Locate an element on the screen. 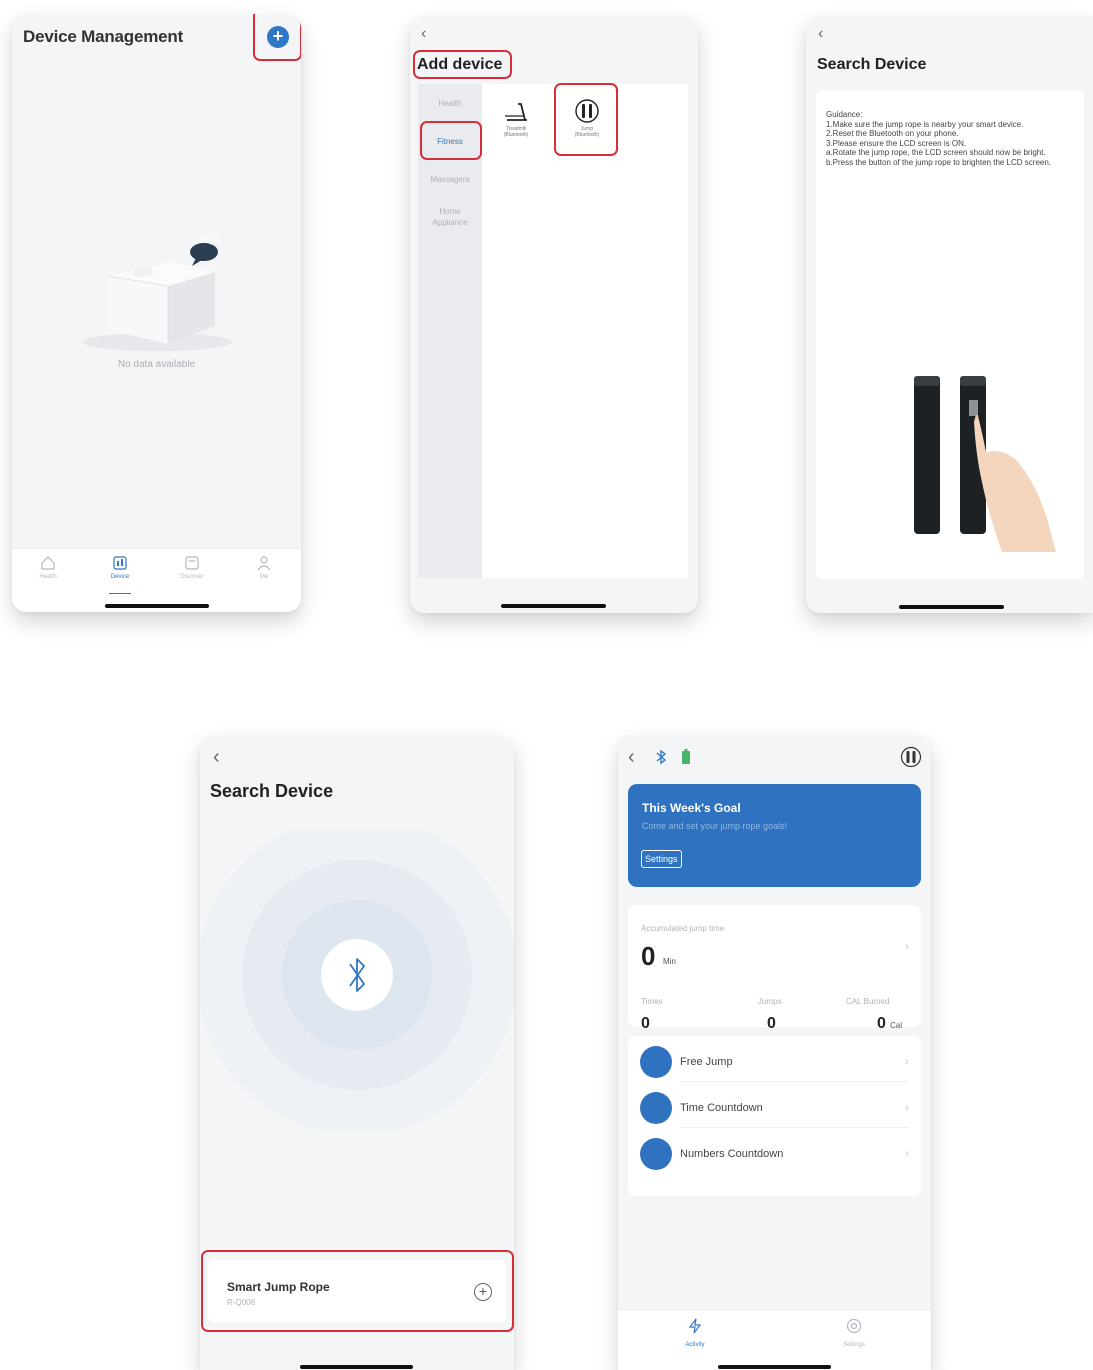  mode-numbers-countdown: Numbers Countdown › is located at coordinates (774, 1151).